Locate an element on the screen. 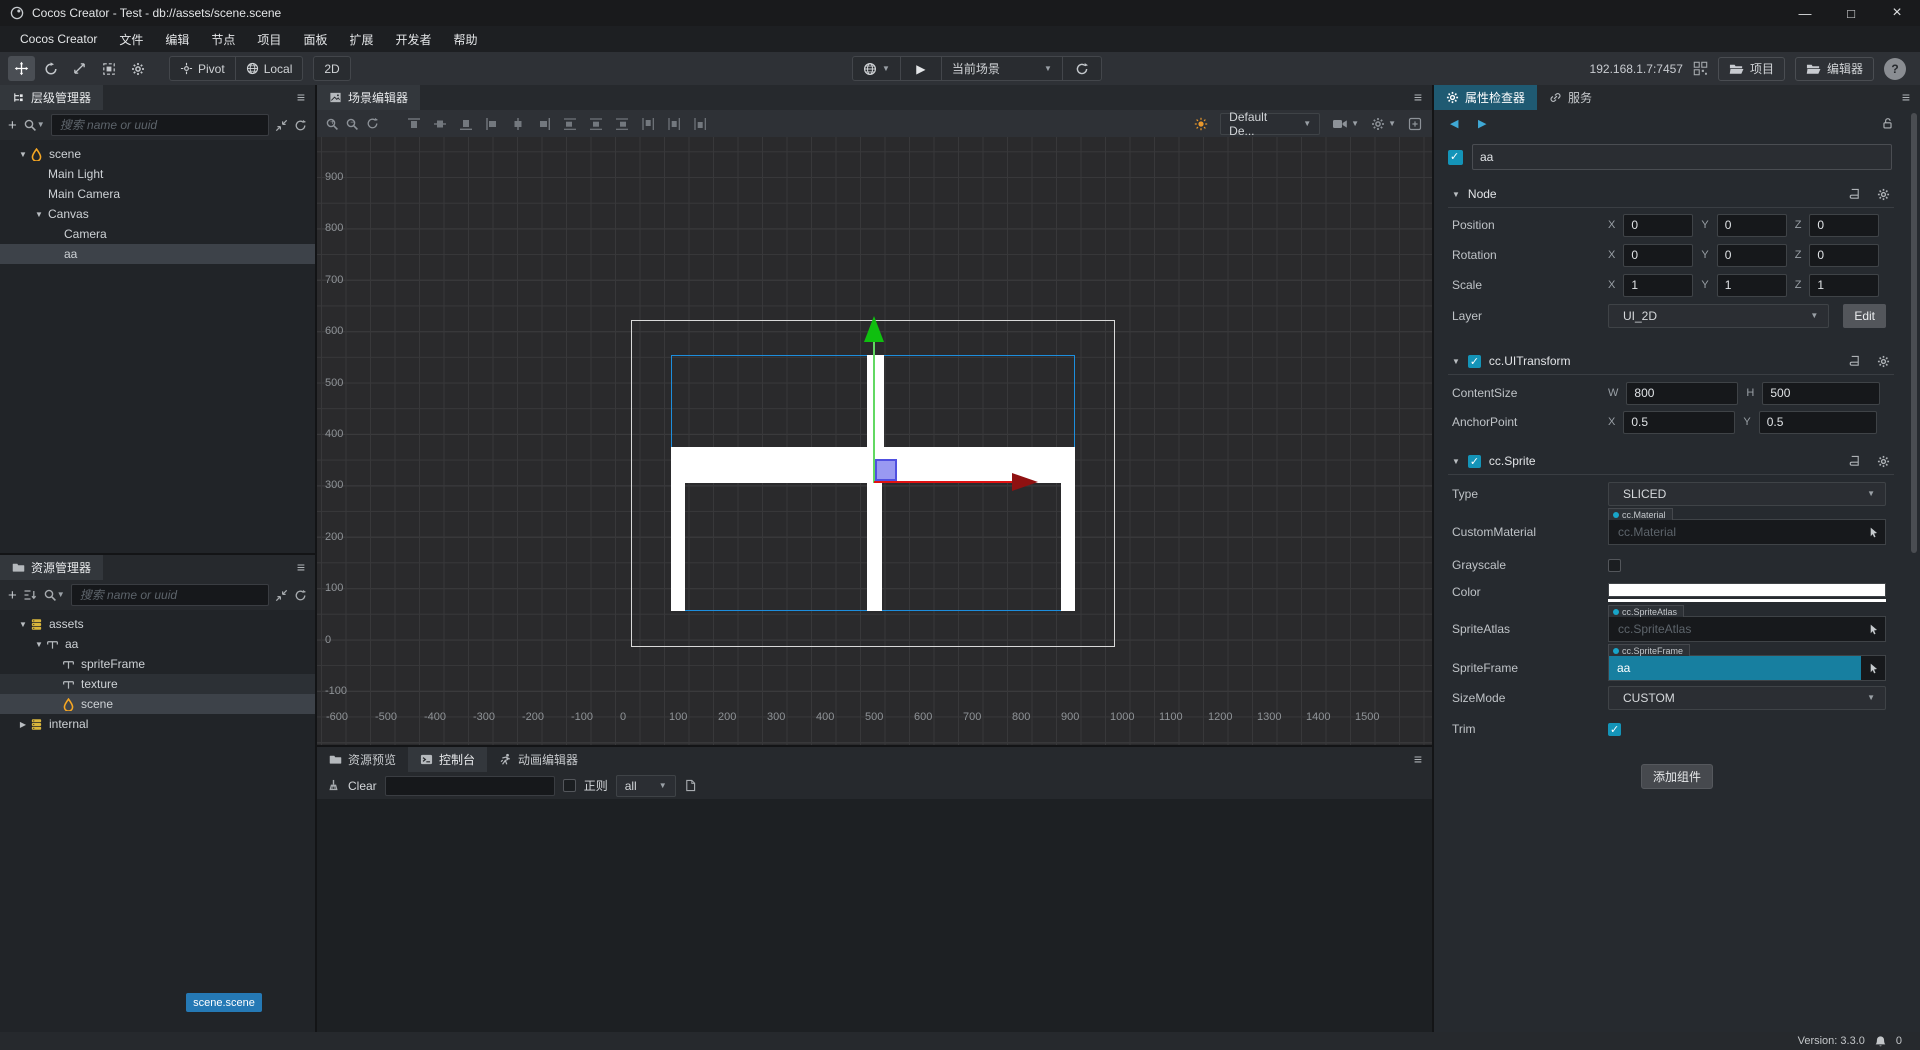 This screenshot has height=1050, width=1920. scene-select-dropdown: 当前场景 ▼ is located at coordinates (1002, 68).